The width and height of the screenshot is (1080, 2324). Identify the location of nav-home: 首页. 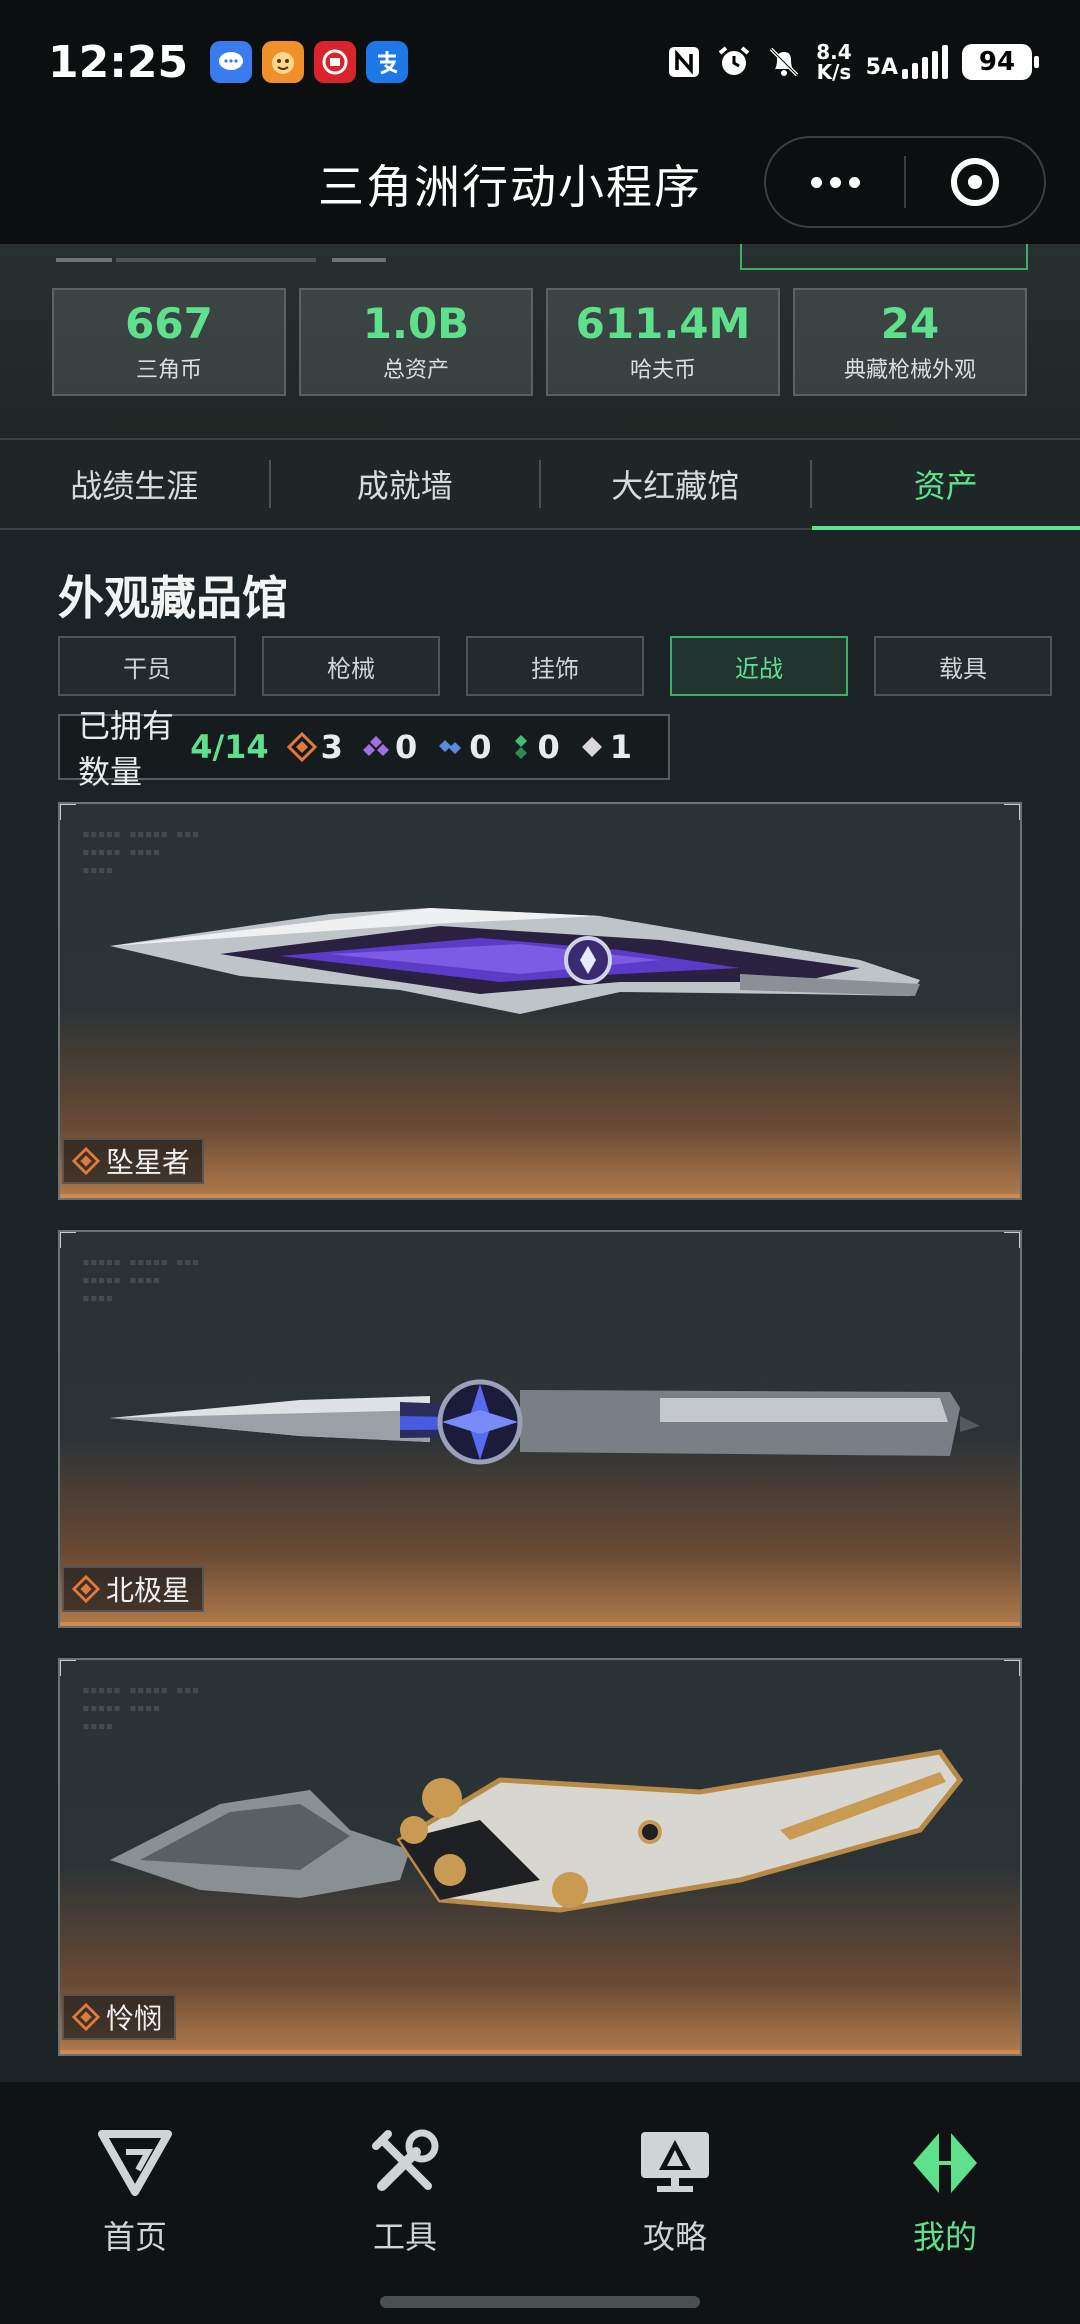
(135, 2203).